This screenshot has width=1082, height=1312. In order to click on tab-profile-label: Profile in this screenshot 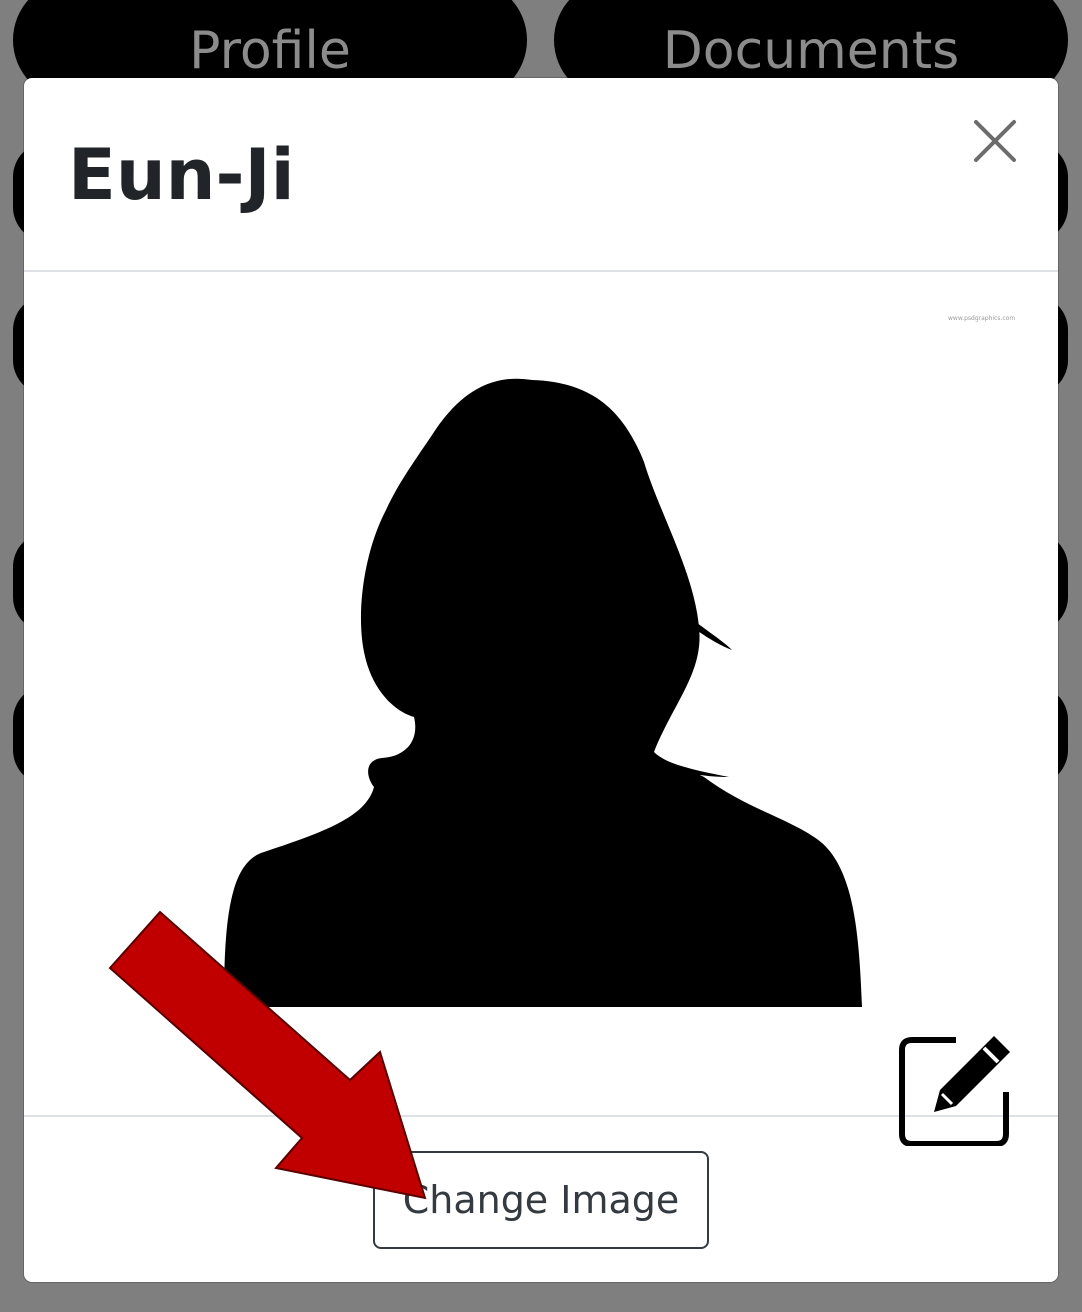, I will do `click(270, 51)`.